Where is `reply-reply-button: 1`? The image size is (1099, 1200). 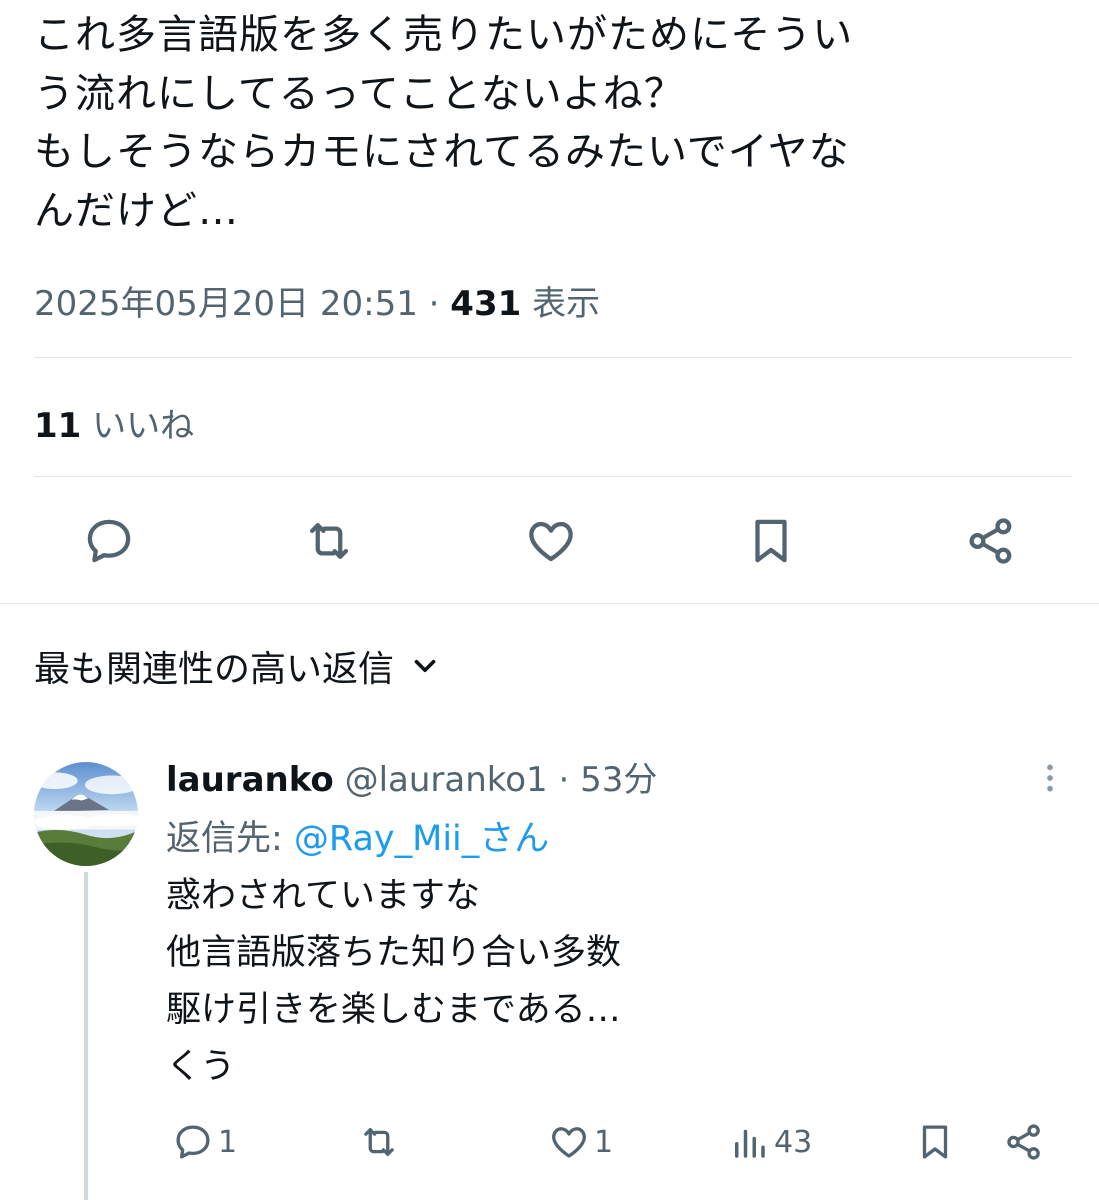 reply-reply-button: 1 is located at coordinates (204, 1142).